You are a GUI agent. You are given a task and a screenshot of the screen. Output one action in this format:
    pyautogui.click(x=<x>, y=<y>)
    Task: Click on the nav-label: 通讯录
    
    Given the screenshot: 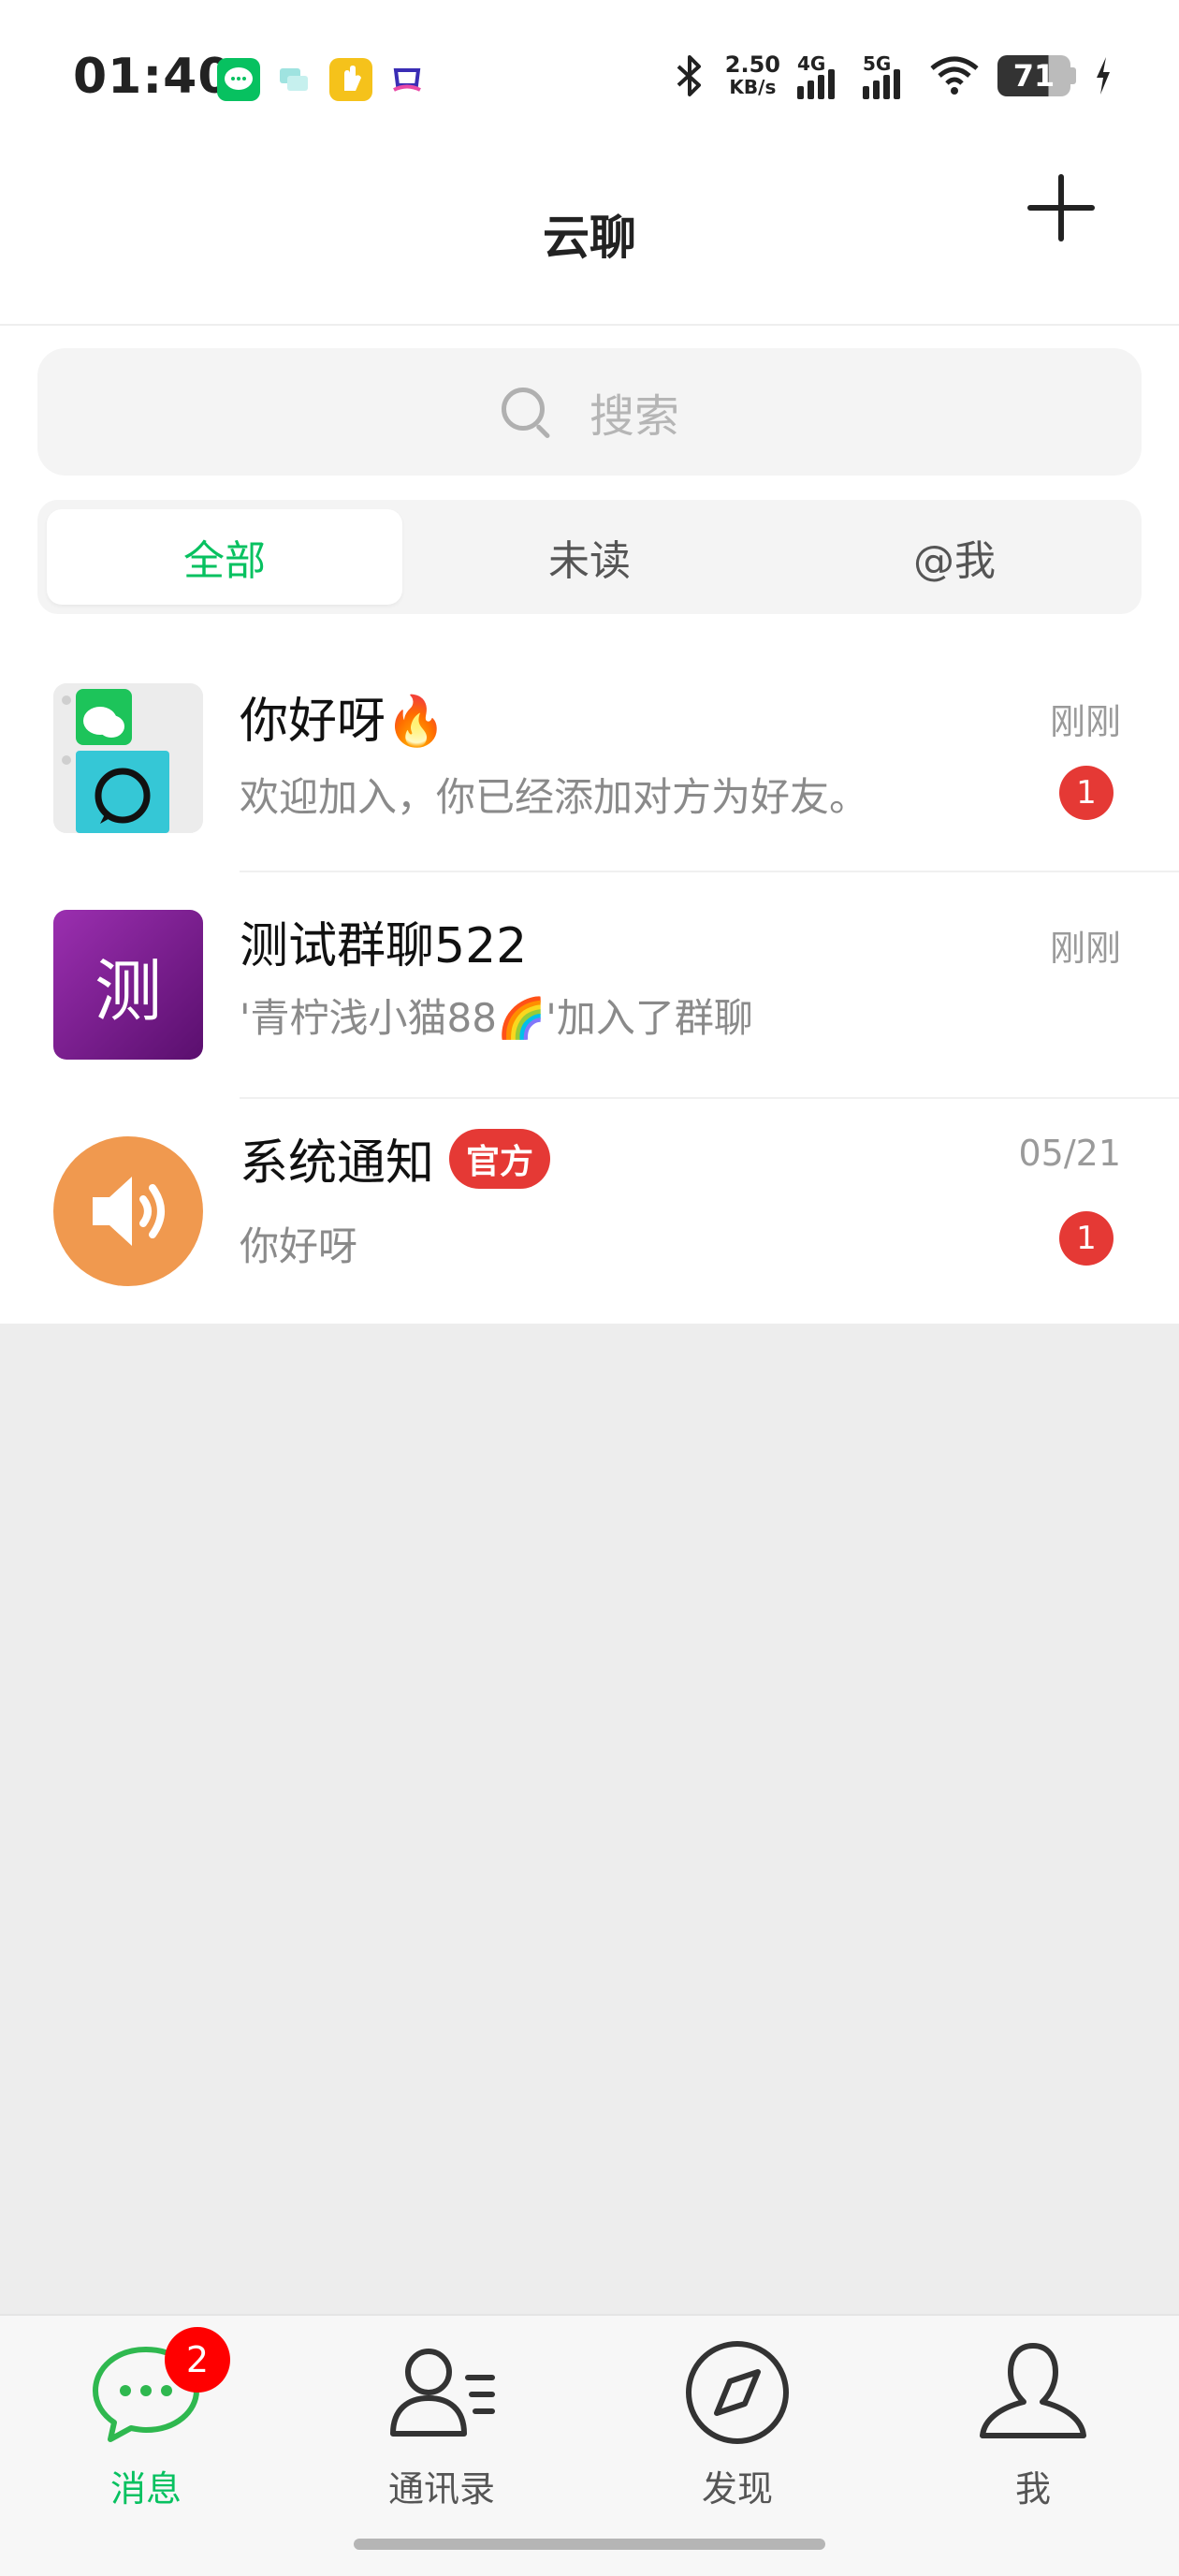 What is the action you would take?
    pyautogui.click(x=441, y=2489)
    